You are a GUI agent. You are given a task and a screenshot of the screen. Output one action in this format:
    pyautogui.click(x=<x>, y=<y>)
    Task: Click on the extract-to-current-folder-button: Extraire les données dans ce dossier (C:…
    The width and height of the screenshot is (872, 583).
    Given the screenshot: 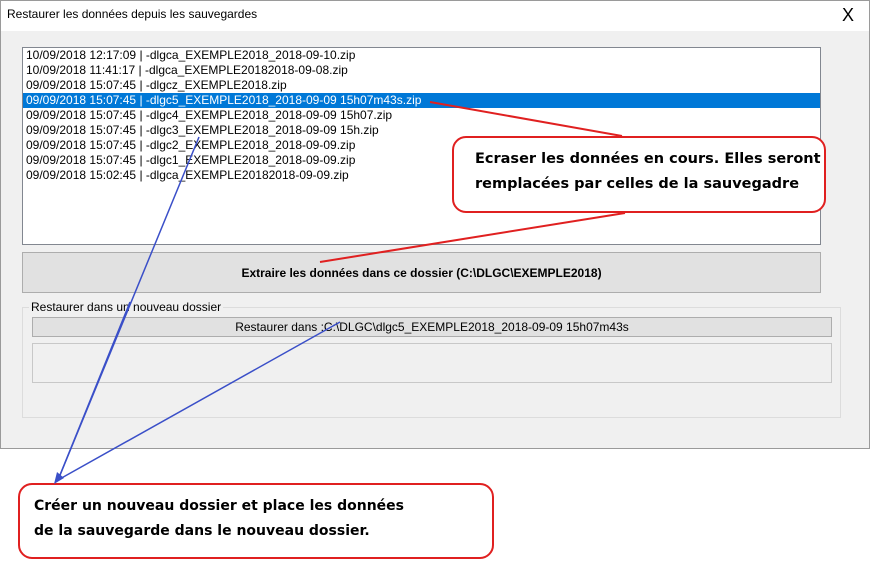 What is the action you would take?
    pyautogui.click(x=421, y=272)
    